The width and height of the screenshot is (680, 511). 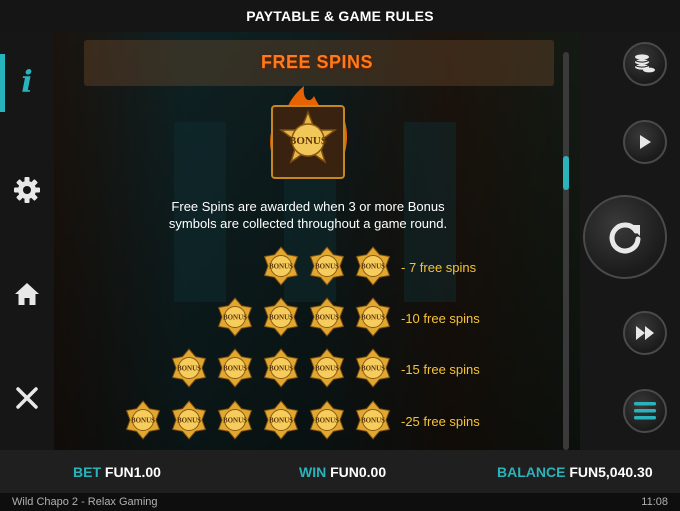 I want to click on gear-icon, so click(x=27, y=190).